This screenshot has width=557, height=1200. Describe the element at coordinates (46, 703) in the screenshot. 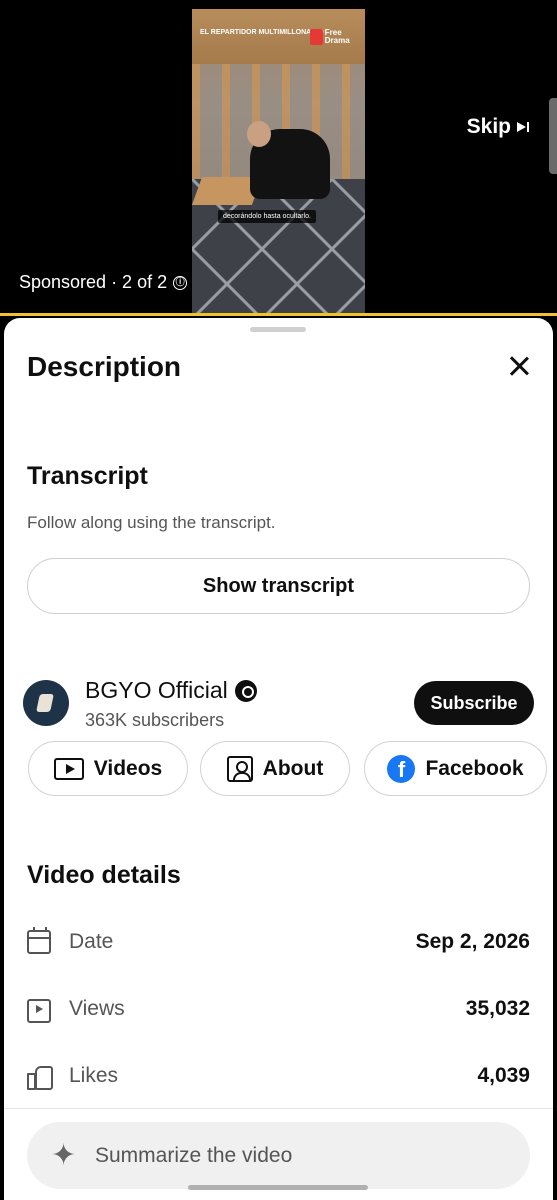

I see `avatar` at that location.